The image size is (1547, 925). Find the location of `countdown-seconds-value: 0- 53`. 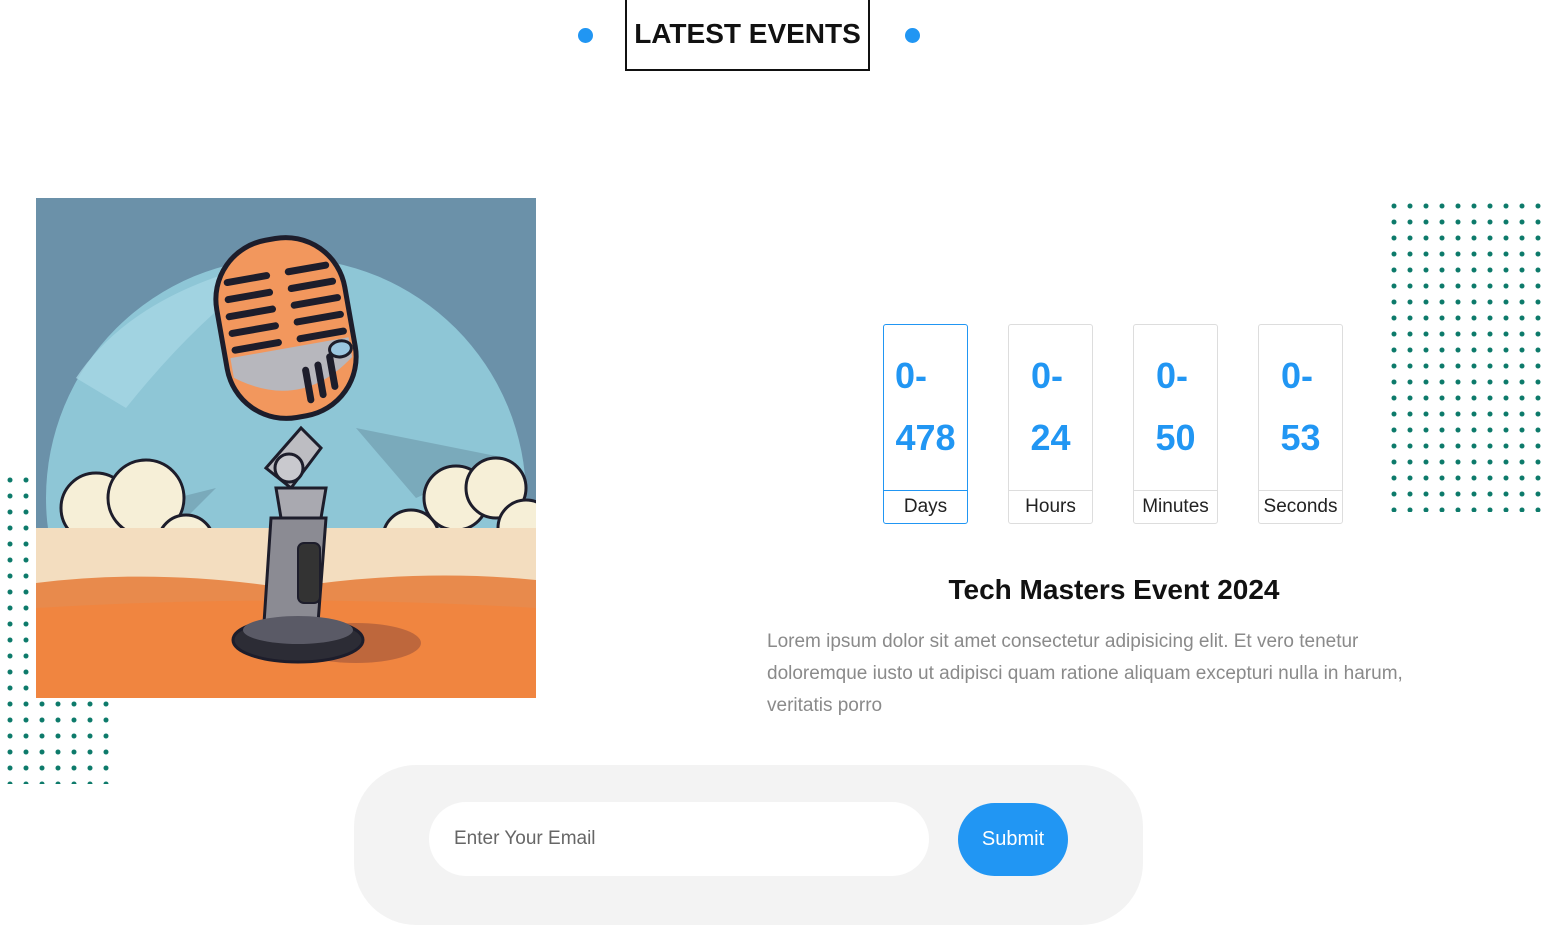

countdown-seconds-value: 0- 53 is located at coordinates (1300, 417).